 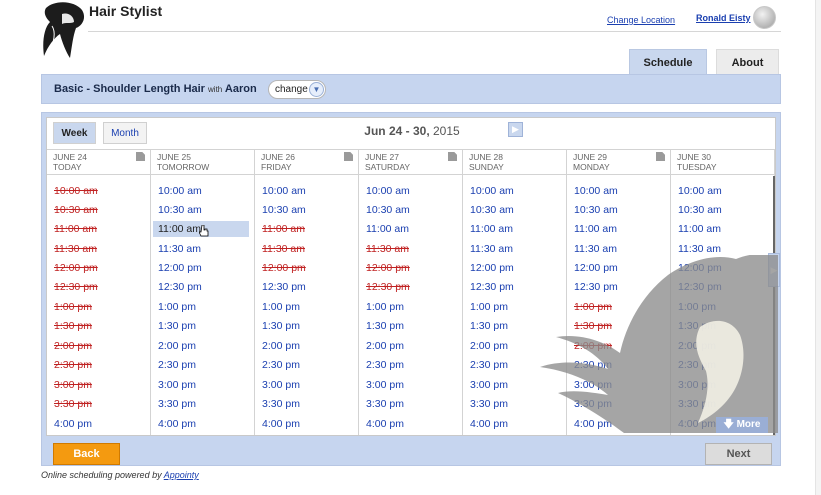 What do you see at coordinates (764, 17) in the screenshot?
I see `avatar` at bounding box center [764, 17].